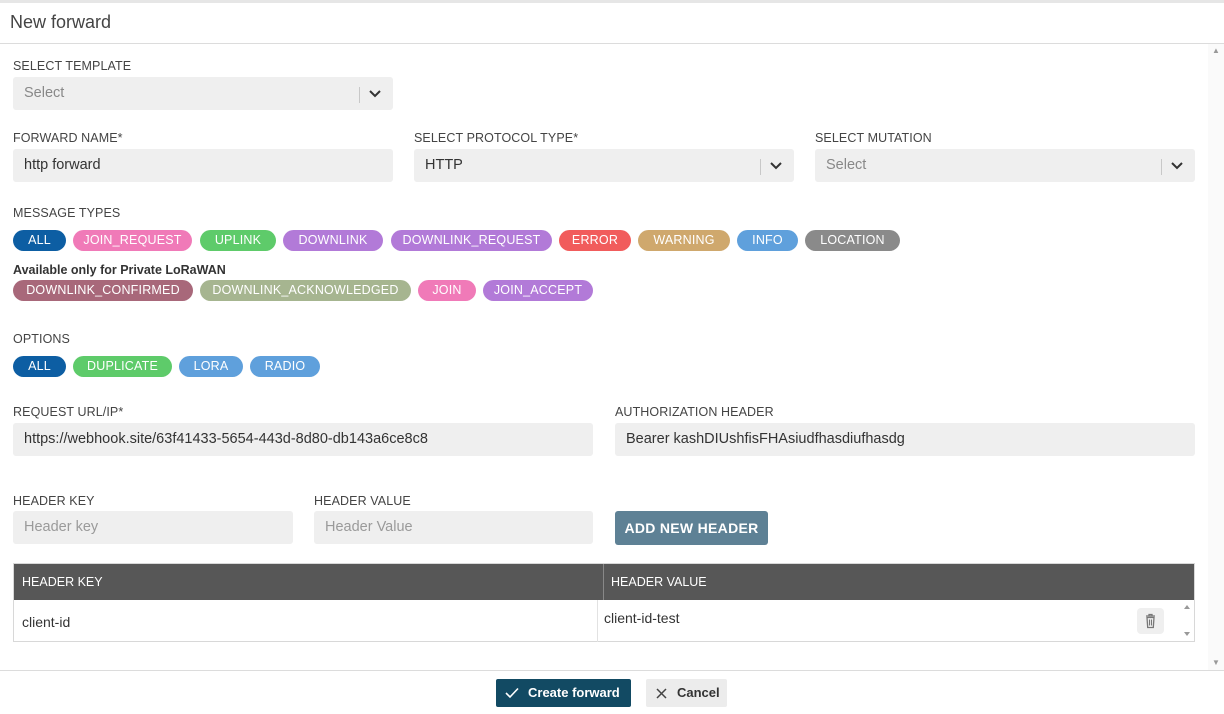  Describe the element at coordinates (46, 622) in the screenshot. I see `row-header-key: client-id` at that location.